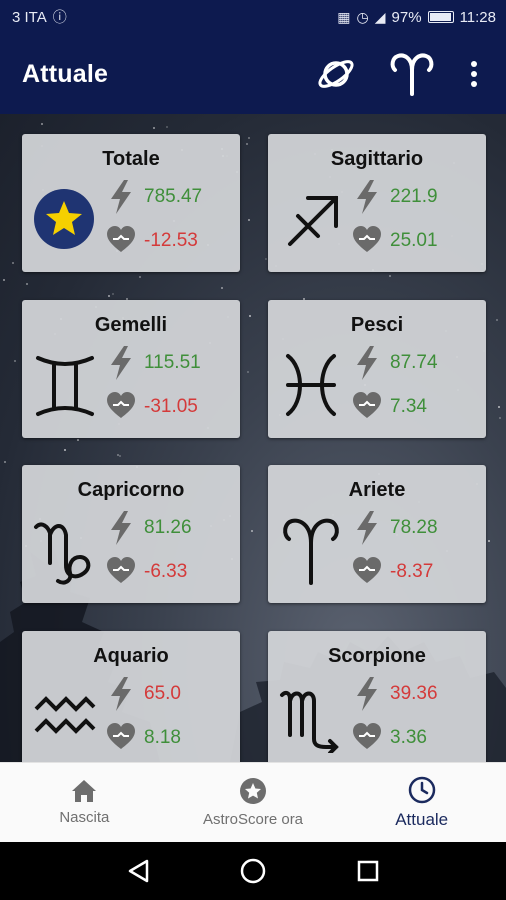  I want to click on harmony-value: -12.53, so click(171, 240).